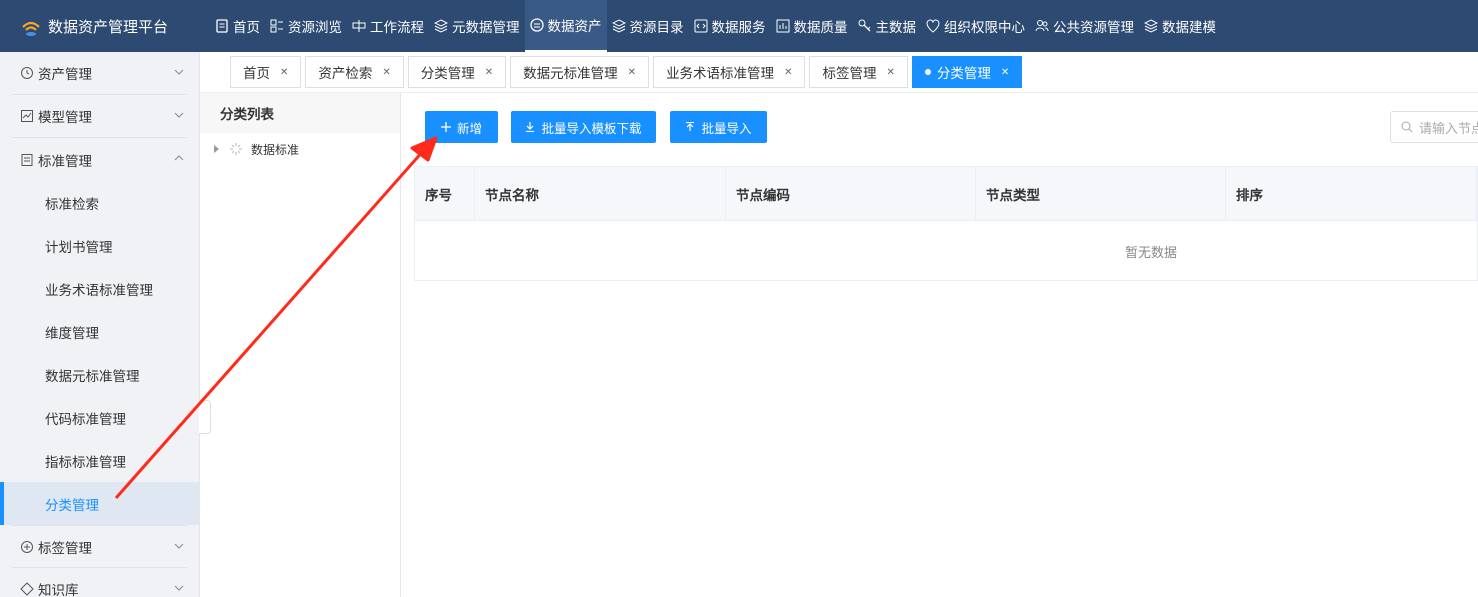  I want to click on tag-icon, so click(27, 589).